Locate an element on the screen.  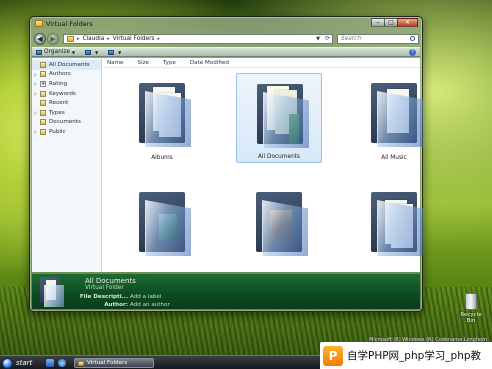
taskbar-button-label: Virtual Folders is located at coordinates (107, 363).